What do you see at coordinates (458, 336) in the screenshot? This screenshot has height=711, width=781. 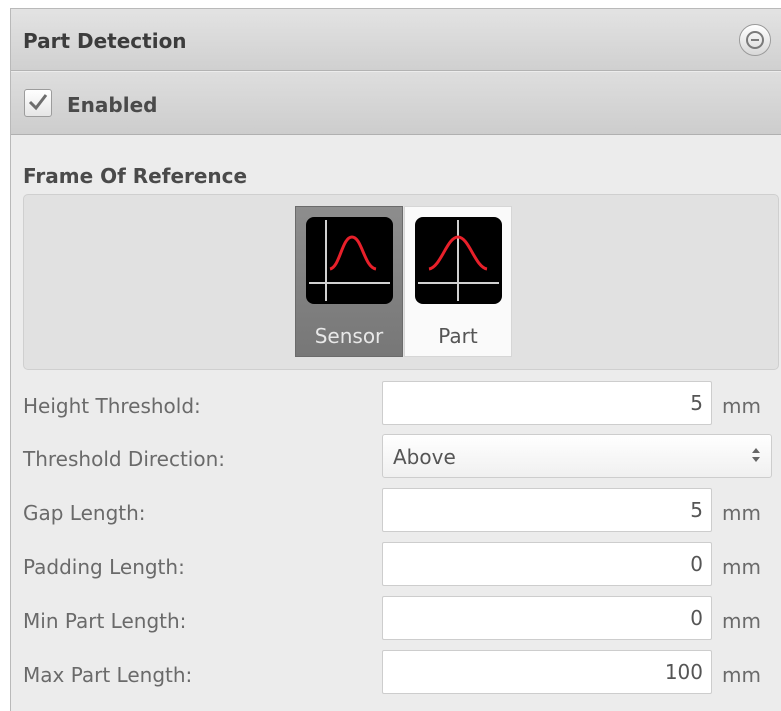 I see `part-label: Part` at bounding box center [458, 336].